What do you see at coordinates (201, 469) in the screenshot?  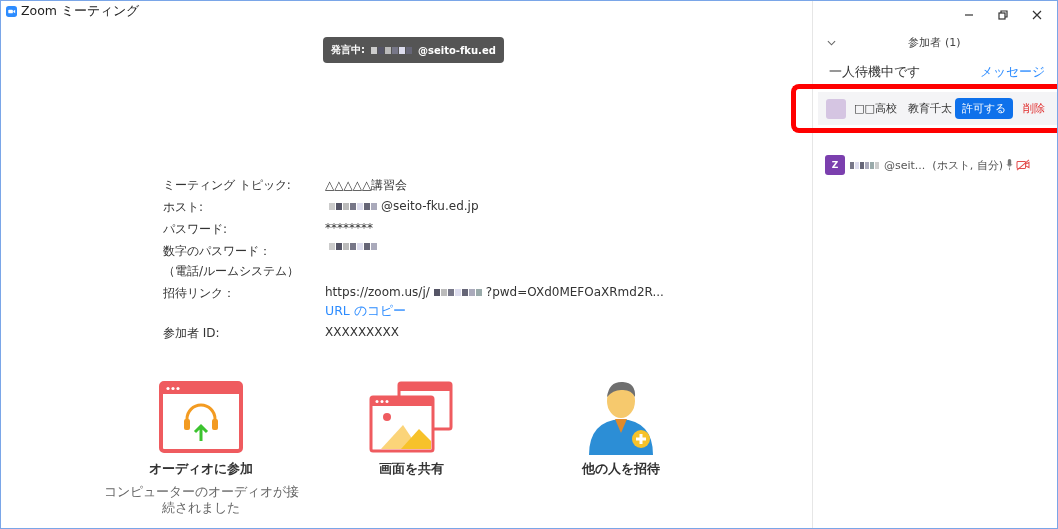 I see `action-label: オーディオに参加` at bounding box center [201, 469].